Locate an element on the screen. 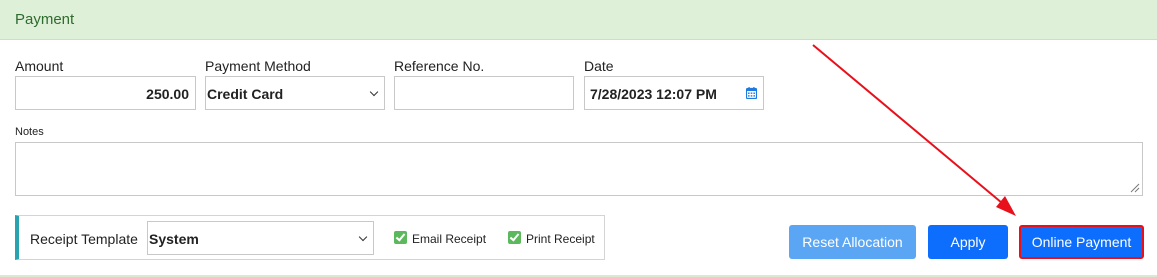 This screenshot has height=277, width=1157. receipt-template-value: System is located at coordinates (174, 239).